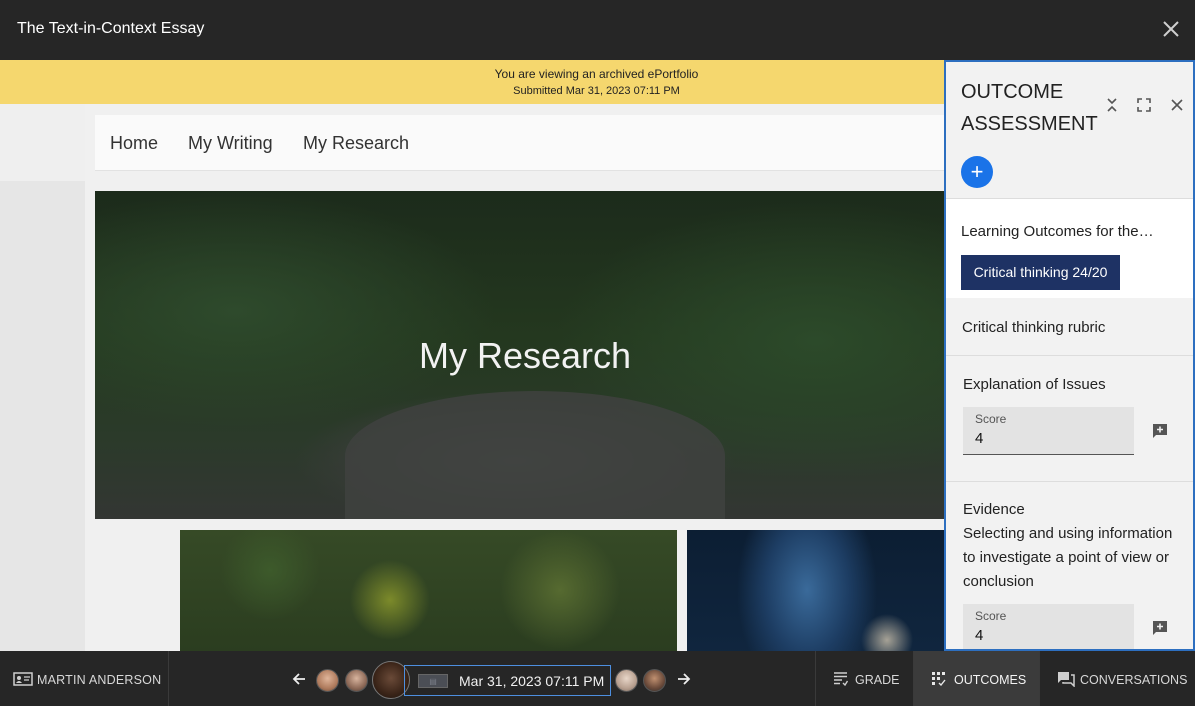 Image resolution: width=1195 pixels, height=706 pixels. What do you see at coordinates (428, 590) in the screenshot?
I see `forest-thumbnail` at bounding box center [428, 590].